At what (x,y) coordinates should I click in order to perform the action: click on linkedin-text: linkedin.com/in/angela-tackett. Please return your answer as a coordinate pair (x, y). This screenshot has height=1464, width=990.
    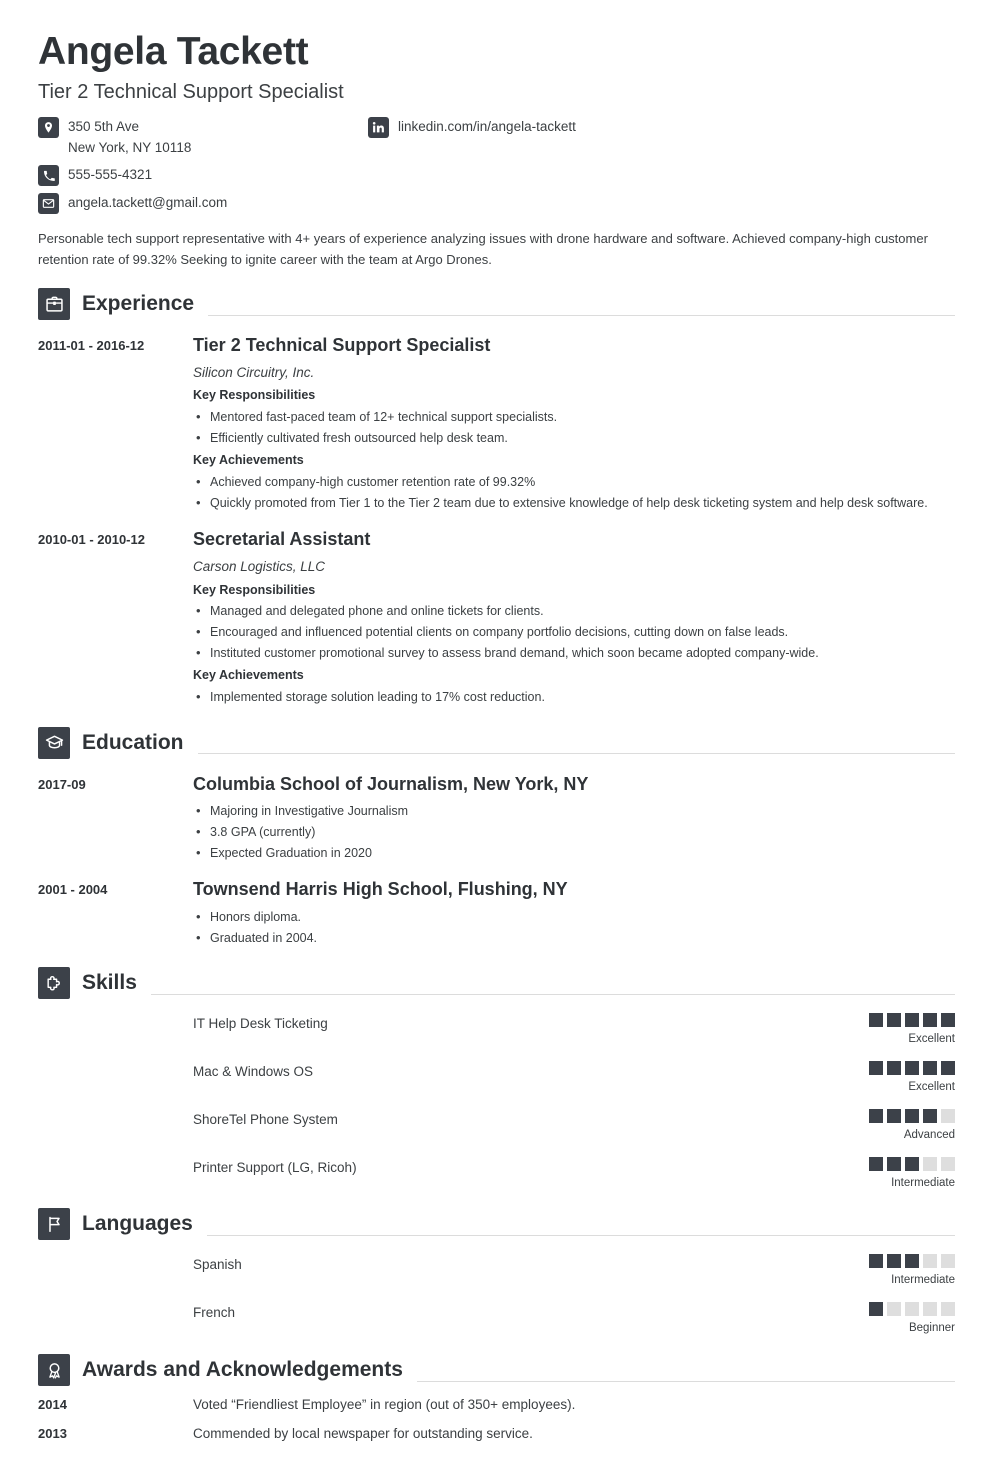
    Looking at the image, I should click on (487, 126).